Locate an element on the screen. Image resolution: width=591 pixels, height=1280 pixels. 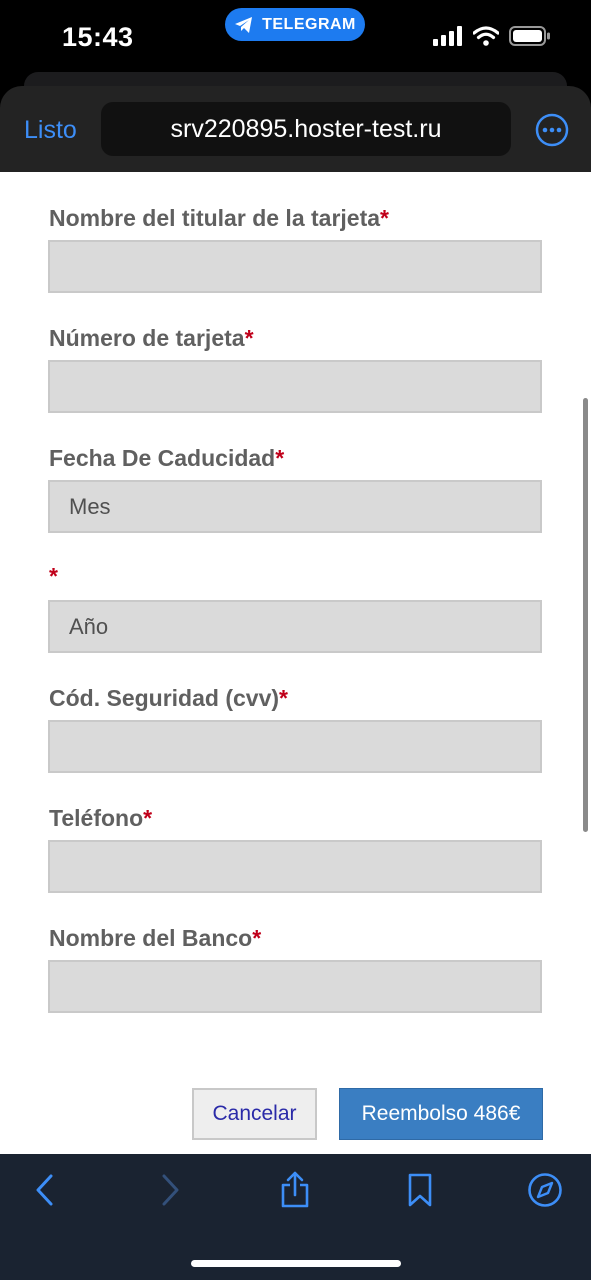
page-scrollbar is located at coordinates (585, 615).